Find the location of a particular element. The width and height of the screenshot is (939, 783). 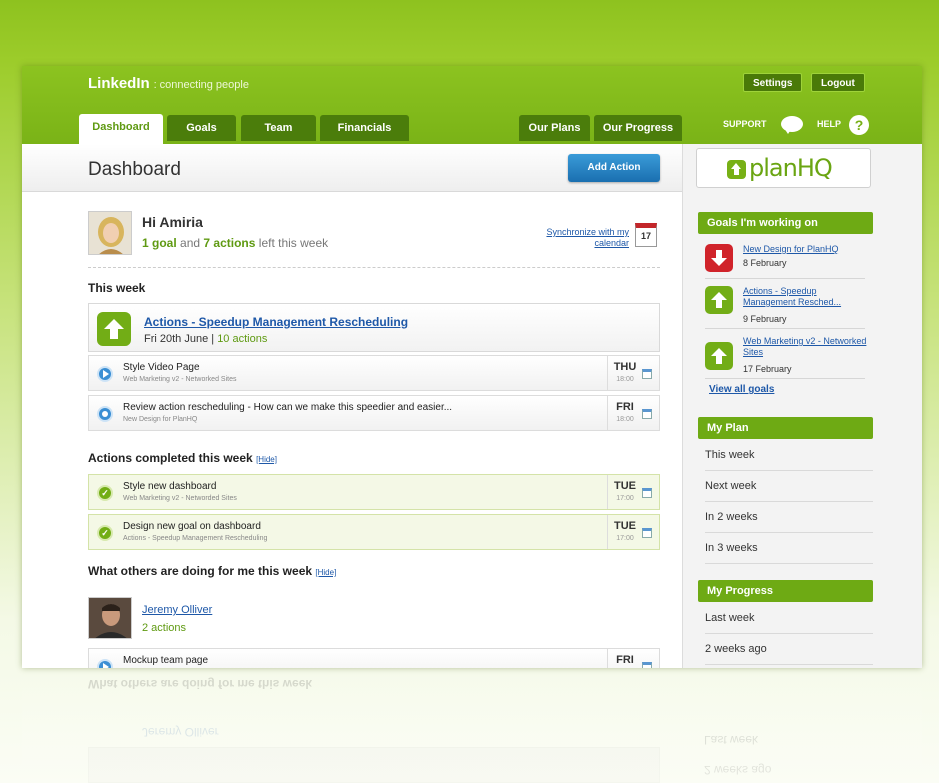

settings-button: Settings is located at coordinates (773, 82).